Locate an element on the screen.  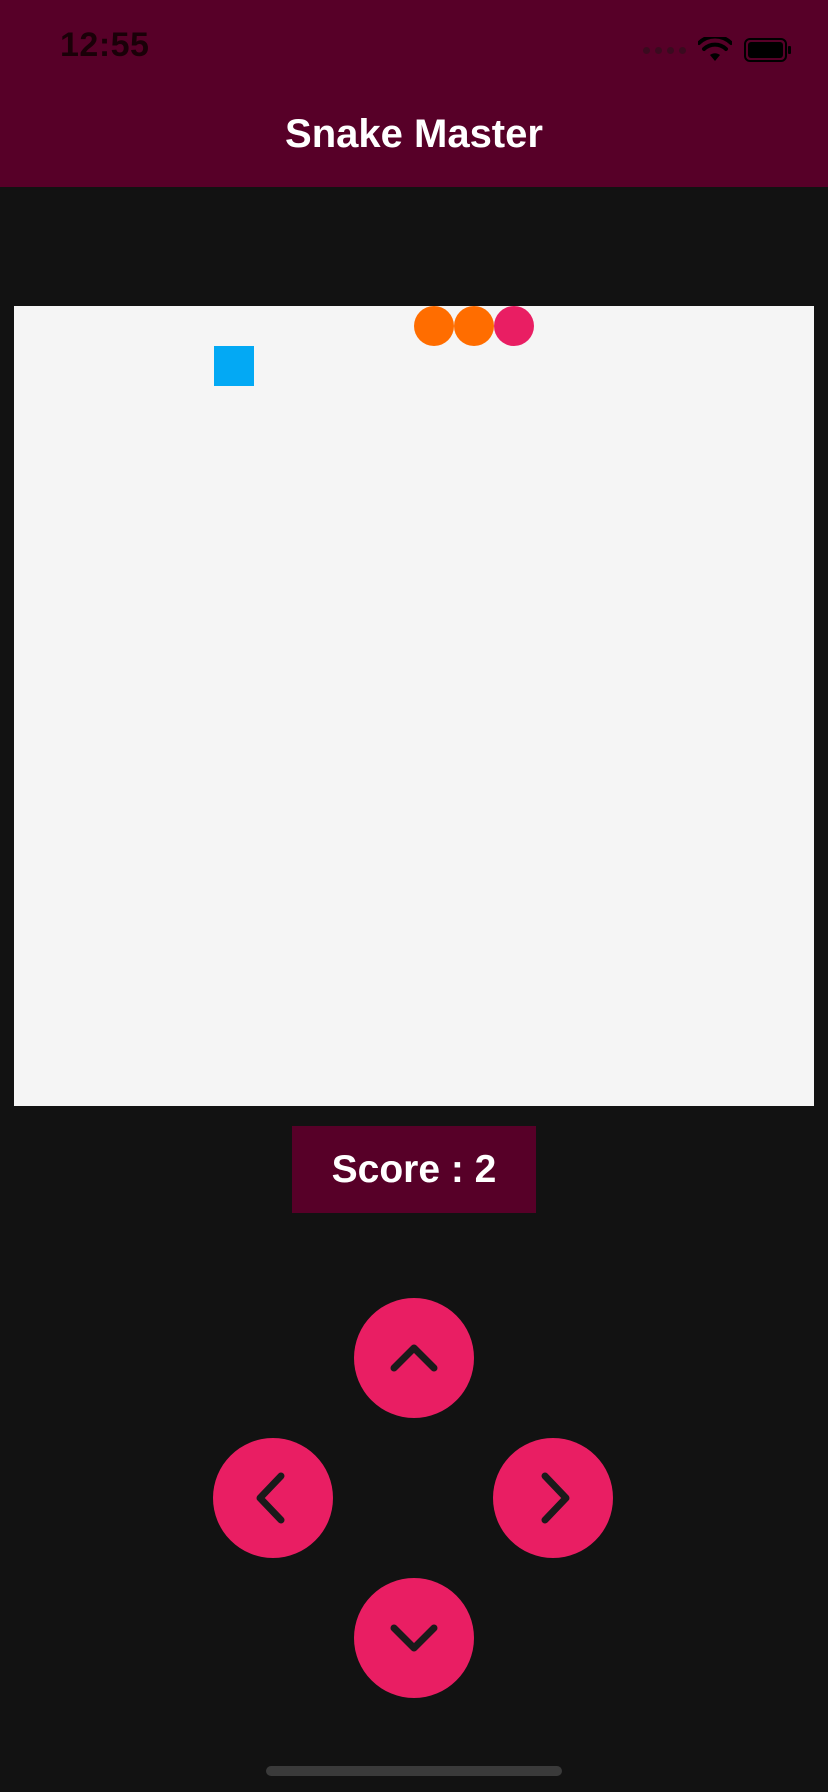
right-button is located at coordinates (553, 1498).